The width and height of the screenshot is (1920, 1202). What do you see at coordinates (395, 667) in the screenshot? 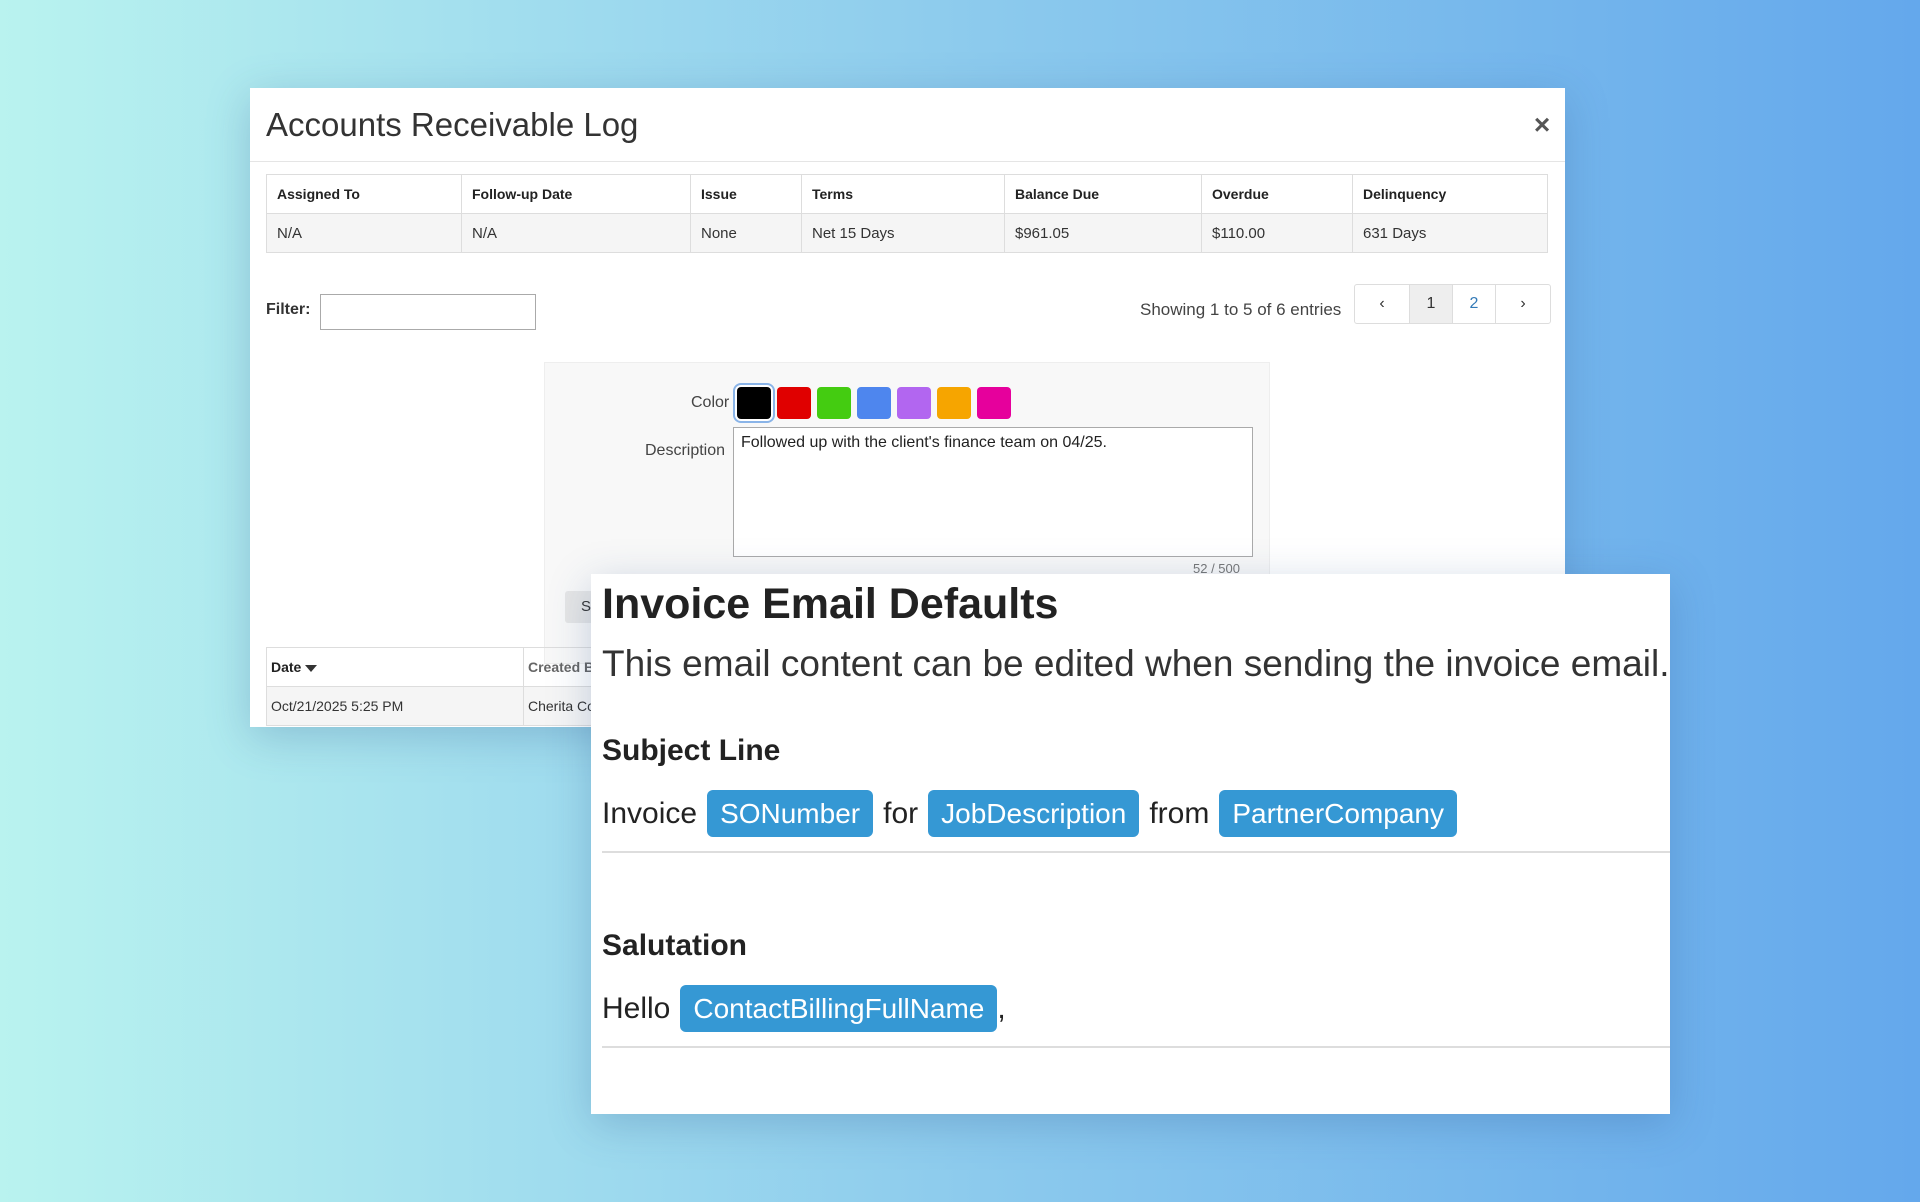
I see `header-date: Date` at bounding box center [395, 667].